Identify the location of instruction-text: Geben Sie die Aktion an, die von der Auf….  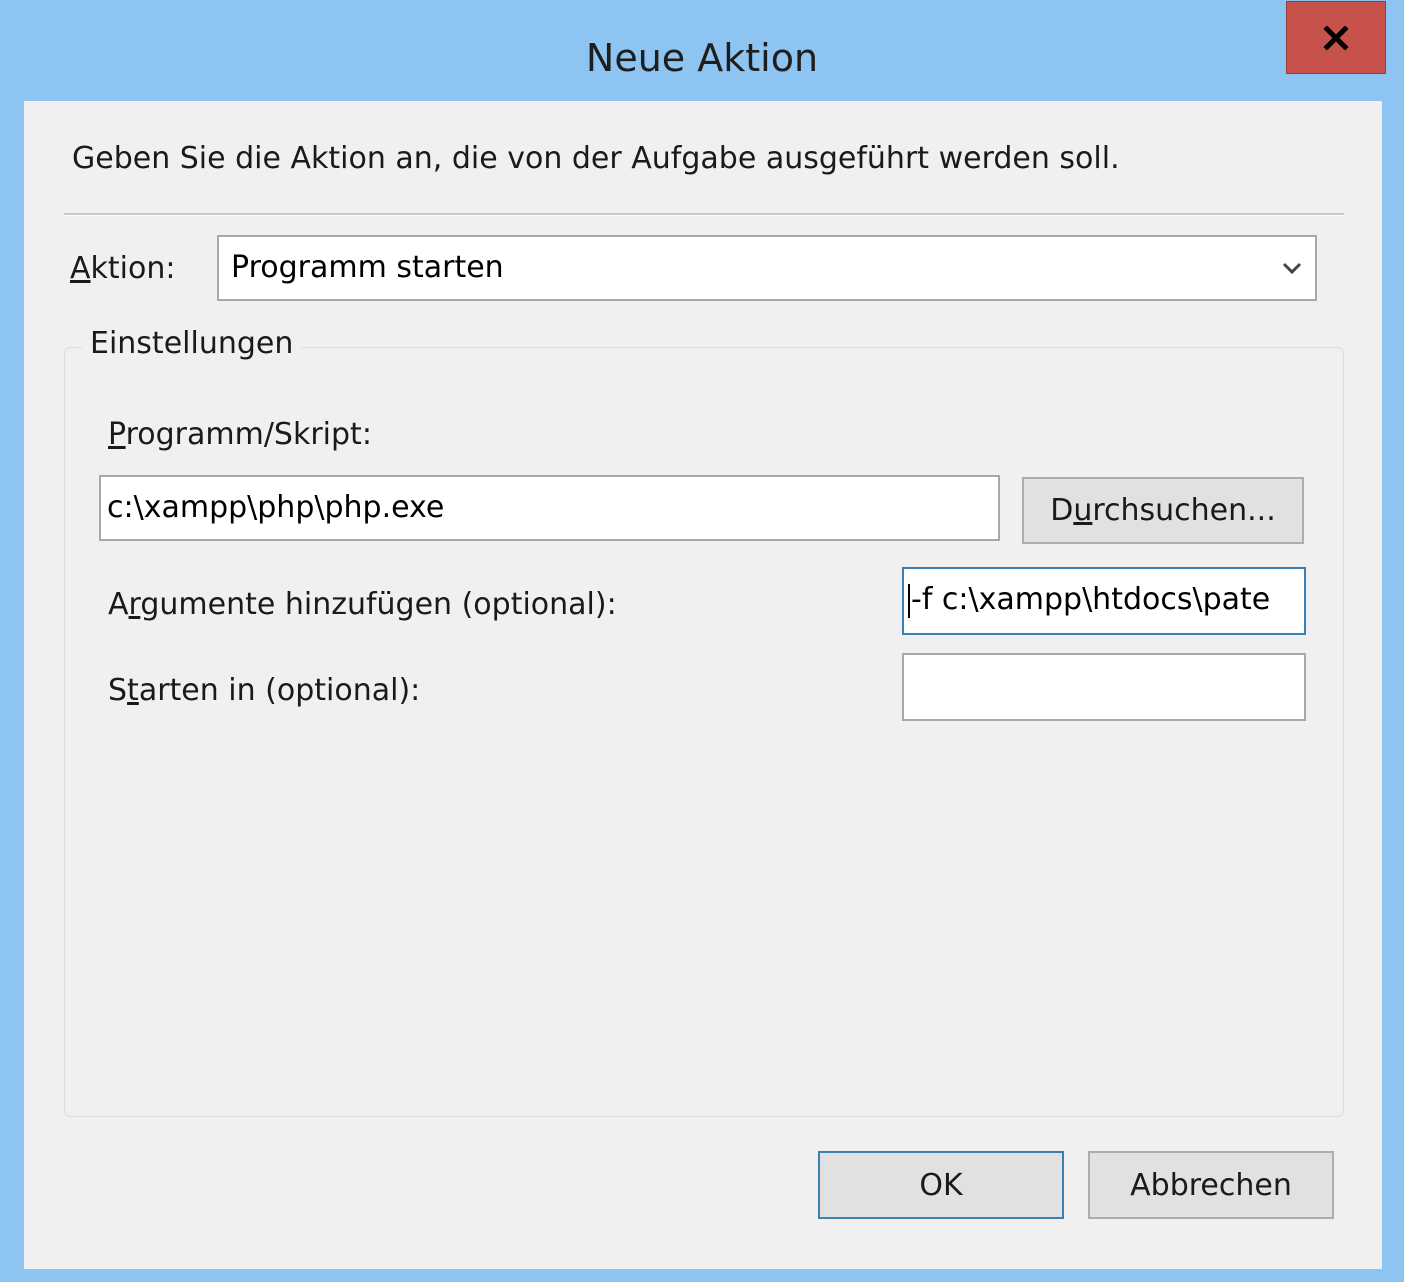
(596, 158).